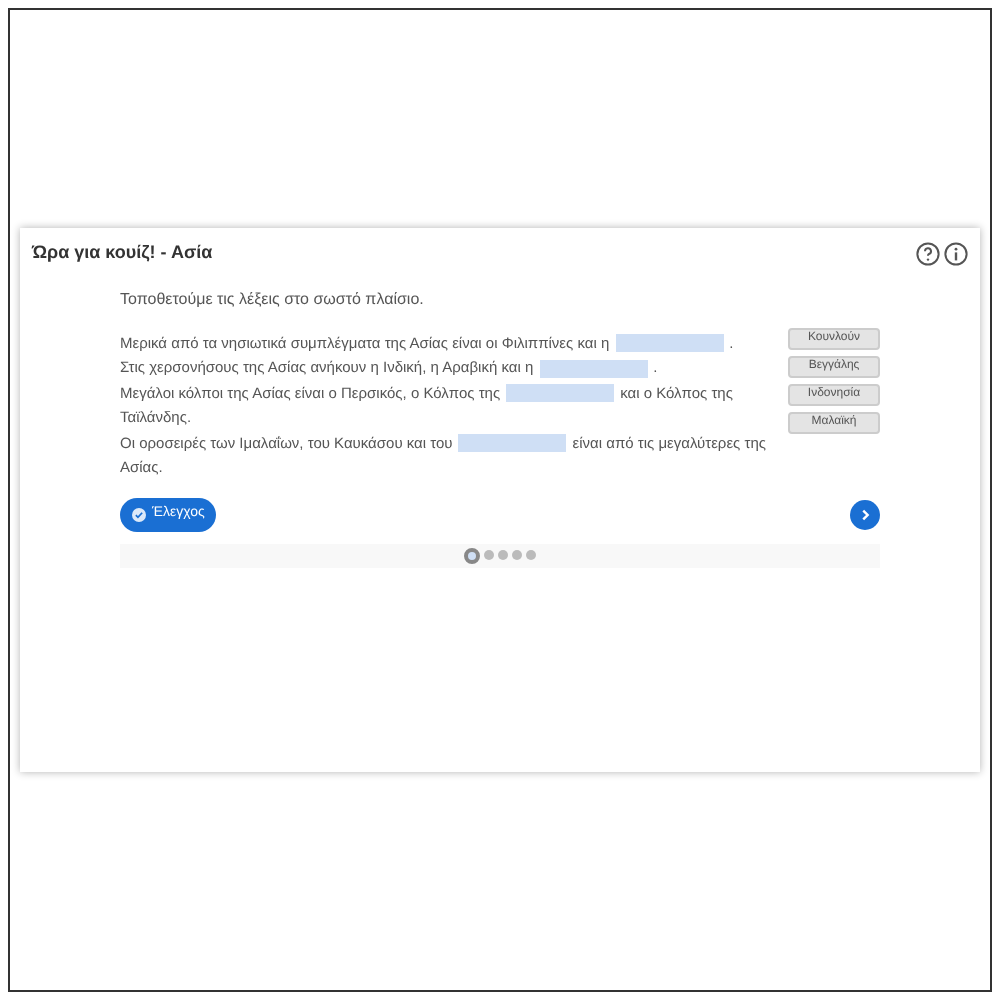  I want to click on info-icon, so click(956, 253).